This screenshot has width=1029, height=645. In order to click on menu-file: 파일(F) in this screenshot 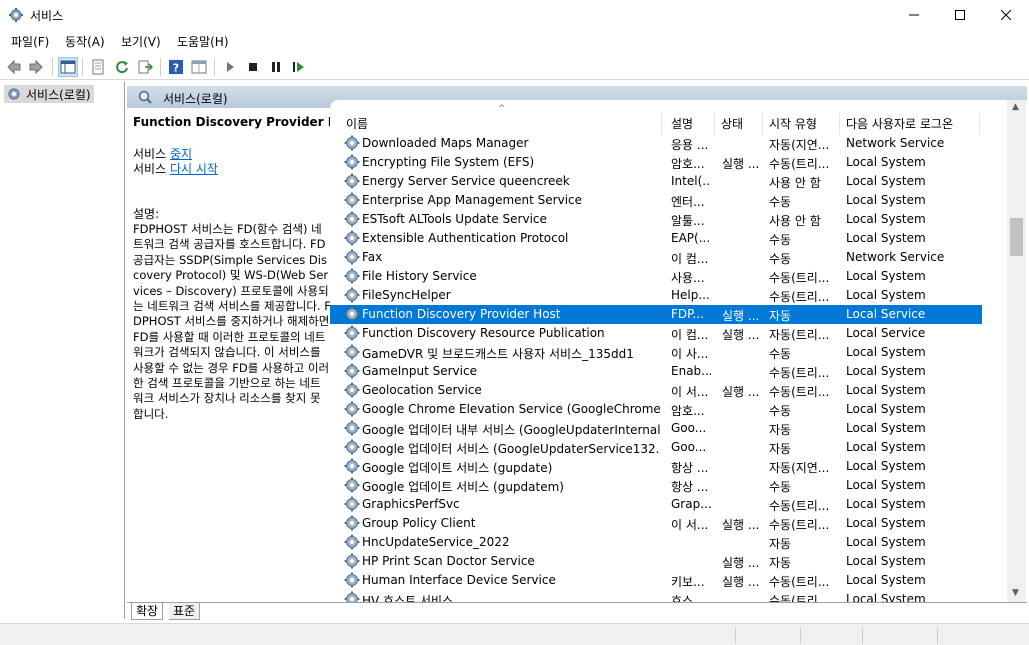, I will do `click(30, 41)`.